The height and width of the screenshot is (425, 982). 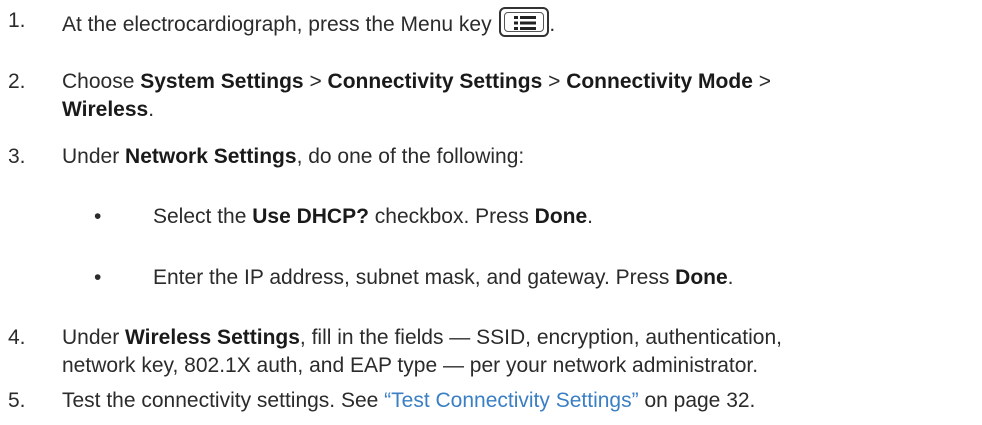 I want to click on step-number: 5., so click(x=17, y=400).